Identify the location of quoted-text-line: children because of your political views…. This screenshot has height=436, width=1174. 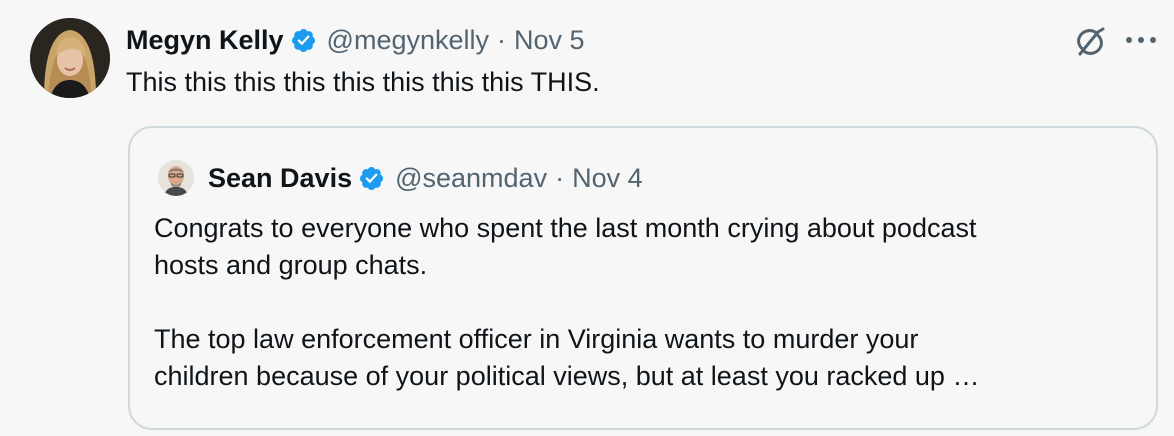
(567, 376).